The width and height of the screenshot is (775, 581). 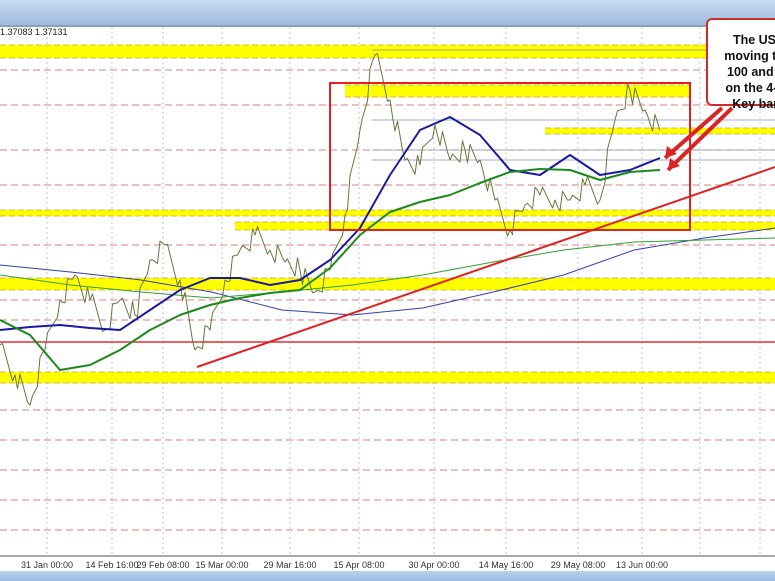 I want to click on x-tick-label: 15 Mar 00:00, so click(x=221, y=565).